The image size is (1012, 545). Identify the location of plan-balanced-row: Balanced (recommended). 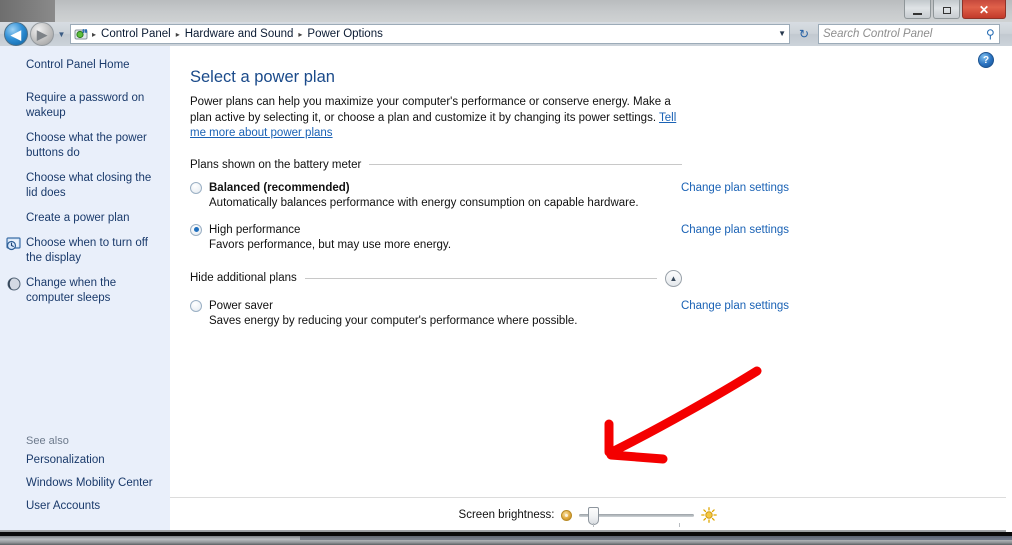
(436, 187).